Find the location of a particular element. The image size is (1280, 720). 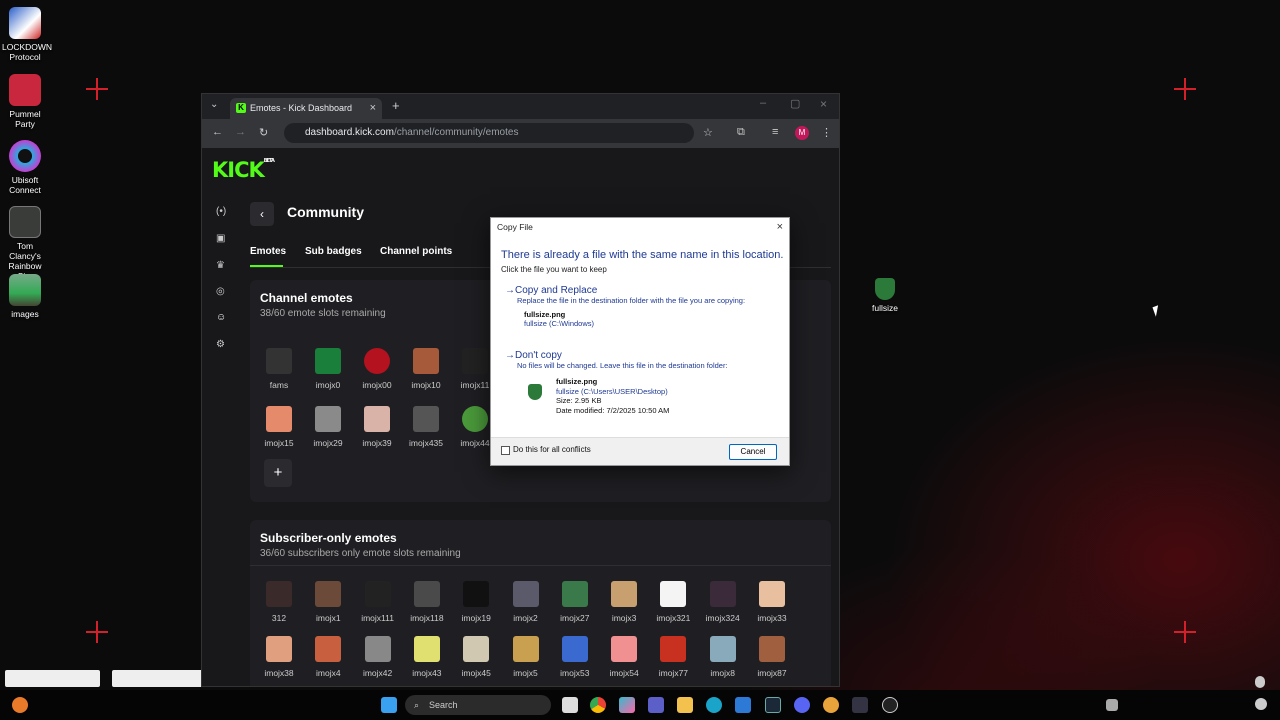

sidebar-trophy-icon: ♛ is located at coordinates (220, 265).